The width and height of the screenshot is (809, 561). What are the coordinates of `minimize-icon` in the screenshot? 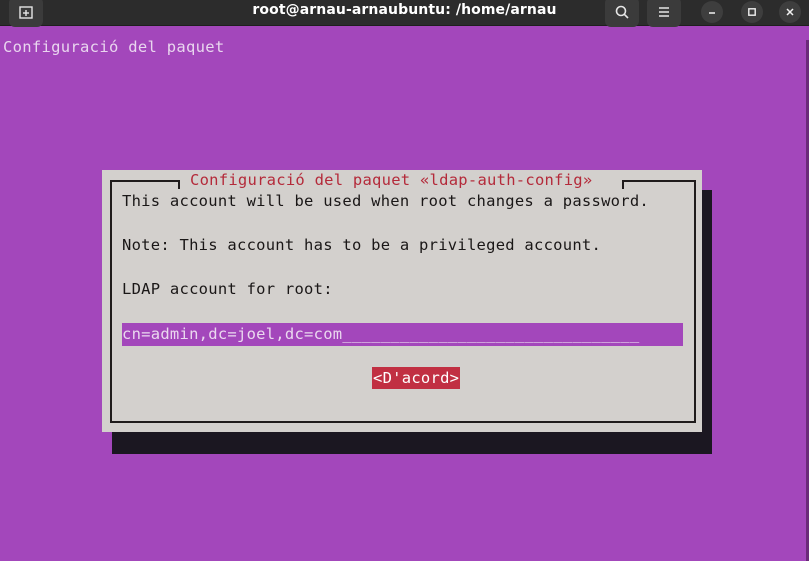 It's located at (712, 13).